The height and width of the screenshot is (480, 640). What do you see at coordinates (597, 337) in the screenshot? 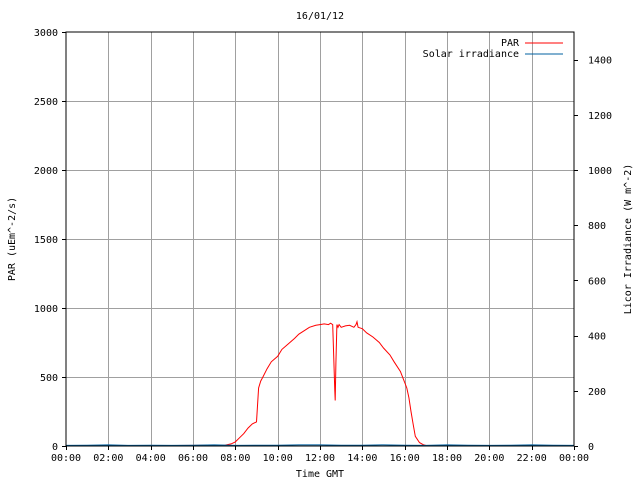
I see `y2-tick-label: 400` at bounding box center [597, 337].